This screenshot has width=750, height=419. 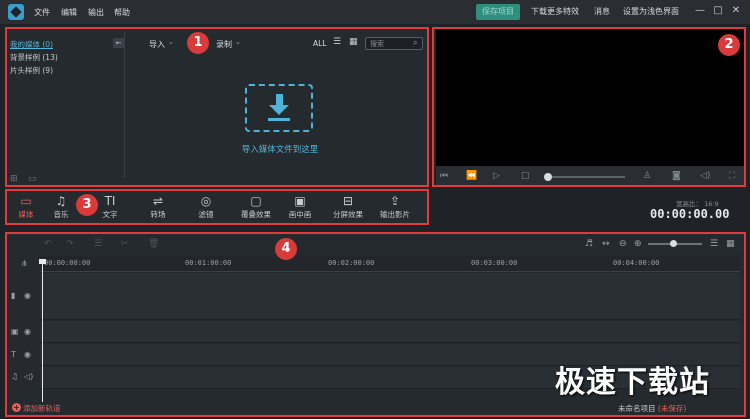 I want to click on pip-icon: ▣, so click(x=300, y=201).